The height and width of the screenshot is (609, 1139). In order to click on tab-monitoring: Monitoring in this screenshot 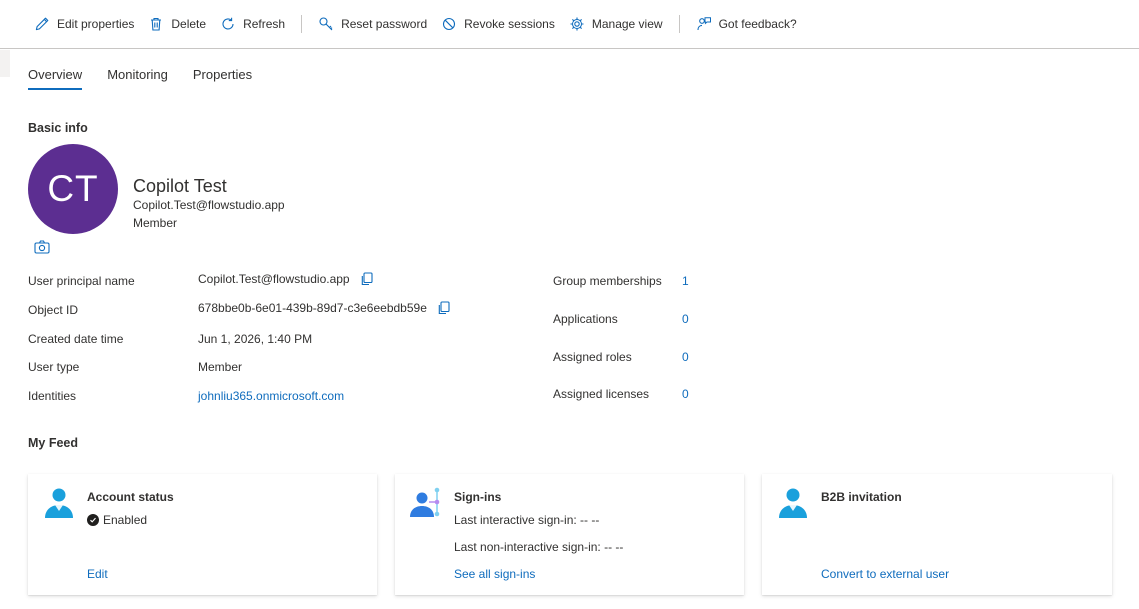, I will do `click(137, 76)`.